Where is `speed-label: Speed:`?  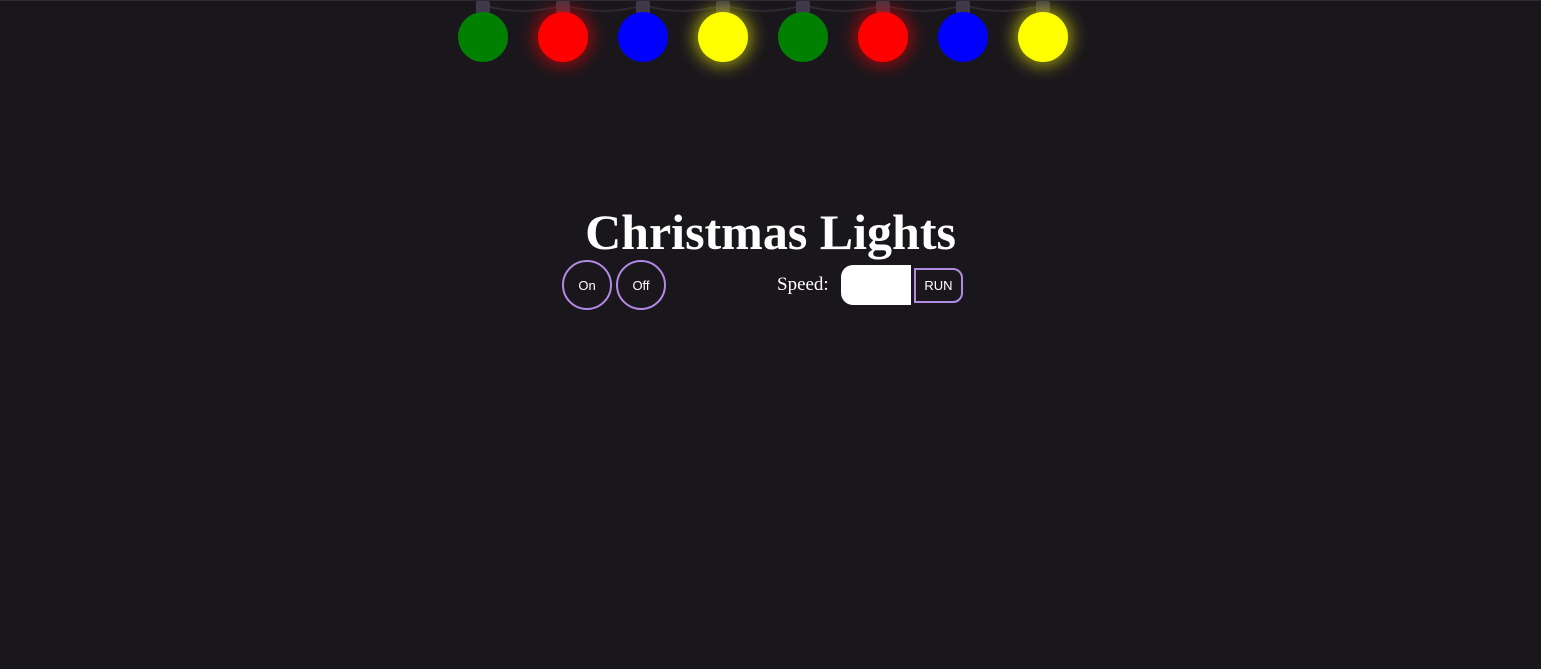 speed-label: Speed: is located at coordinates (803, 284).